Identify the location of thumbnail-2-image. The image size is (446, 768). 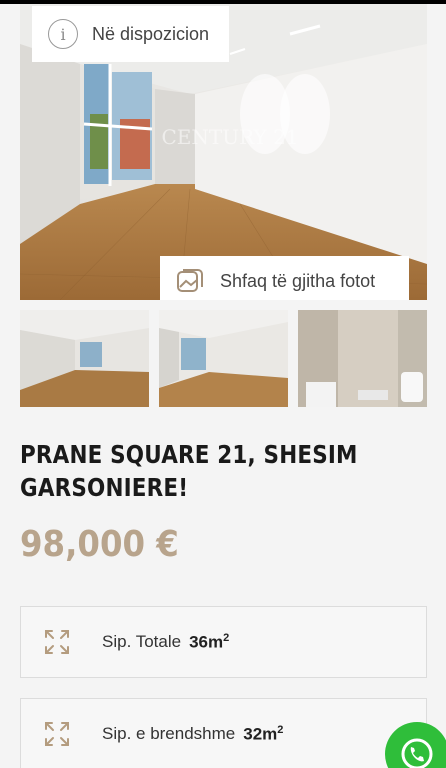
(223, 358).